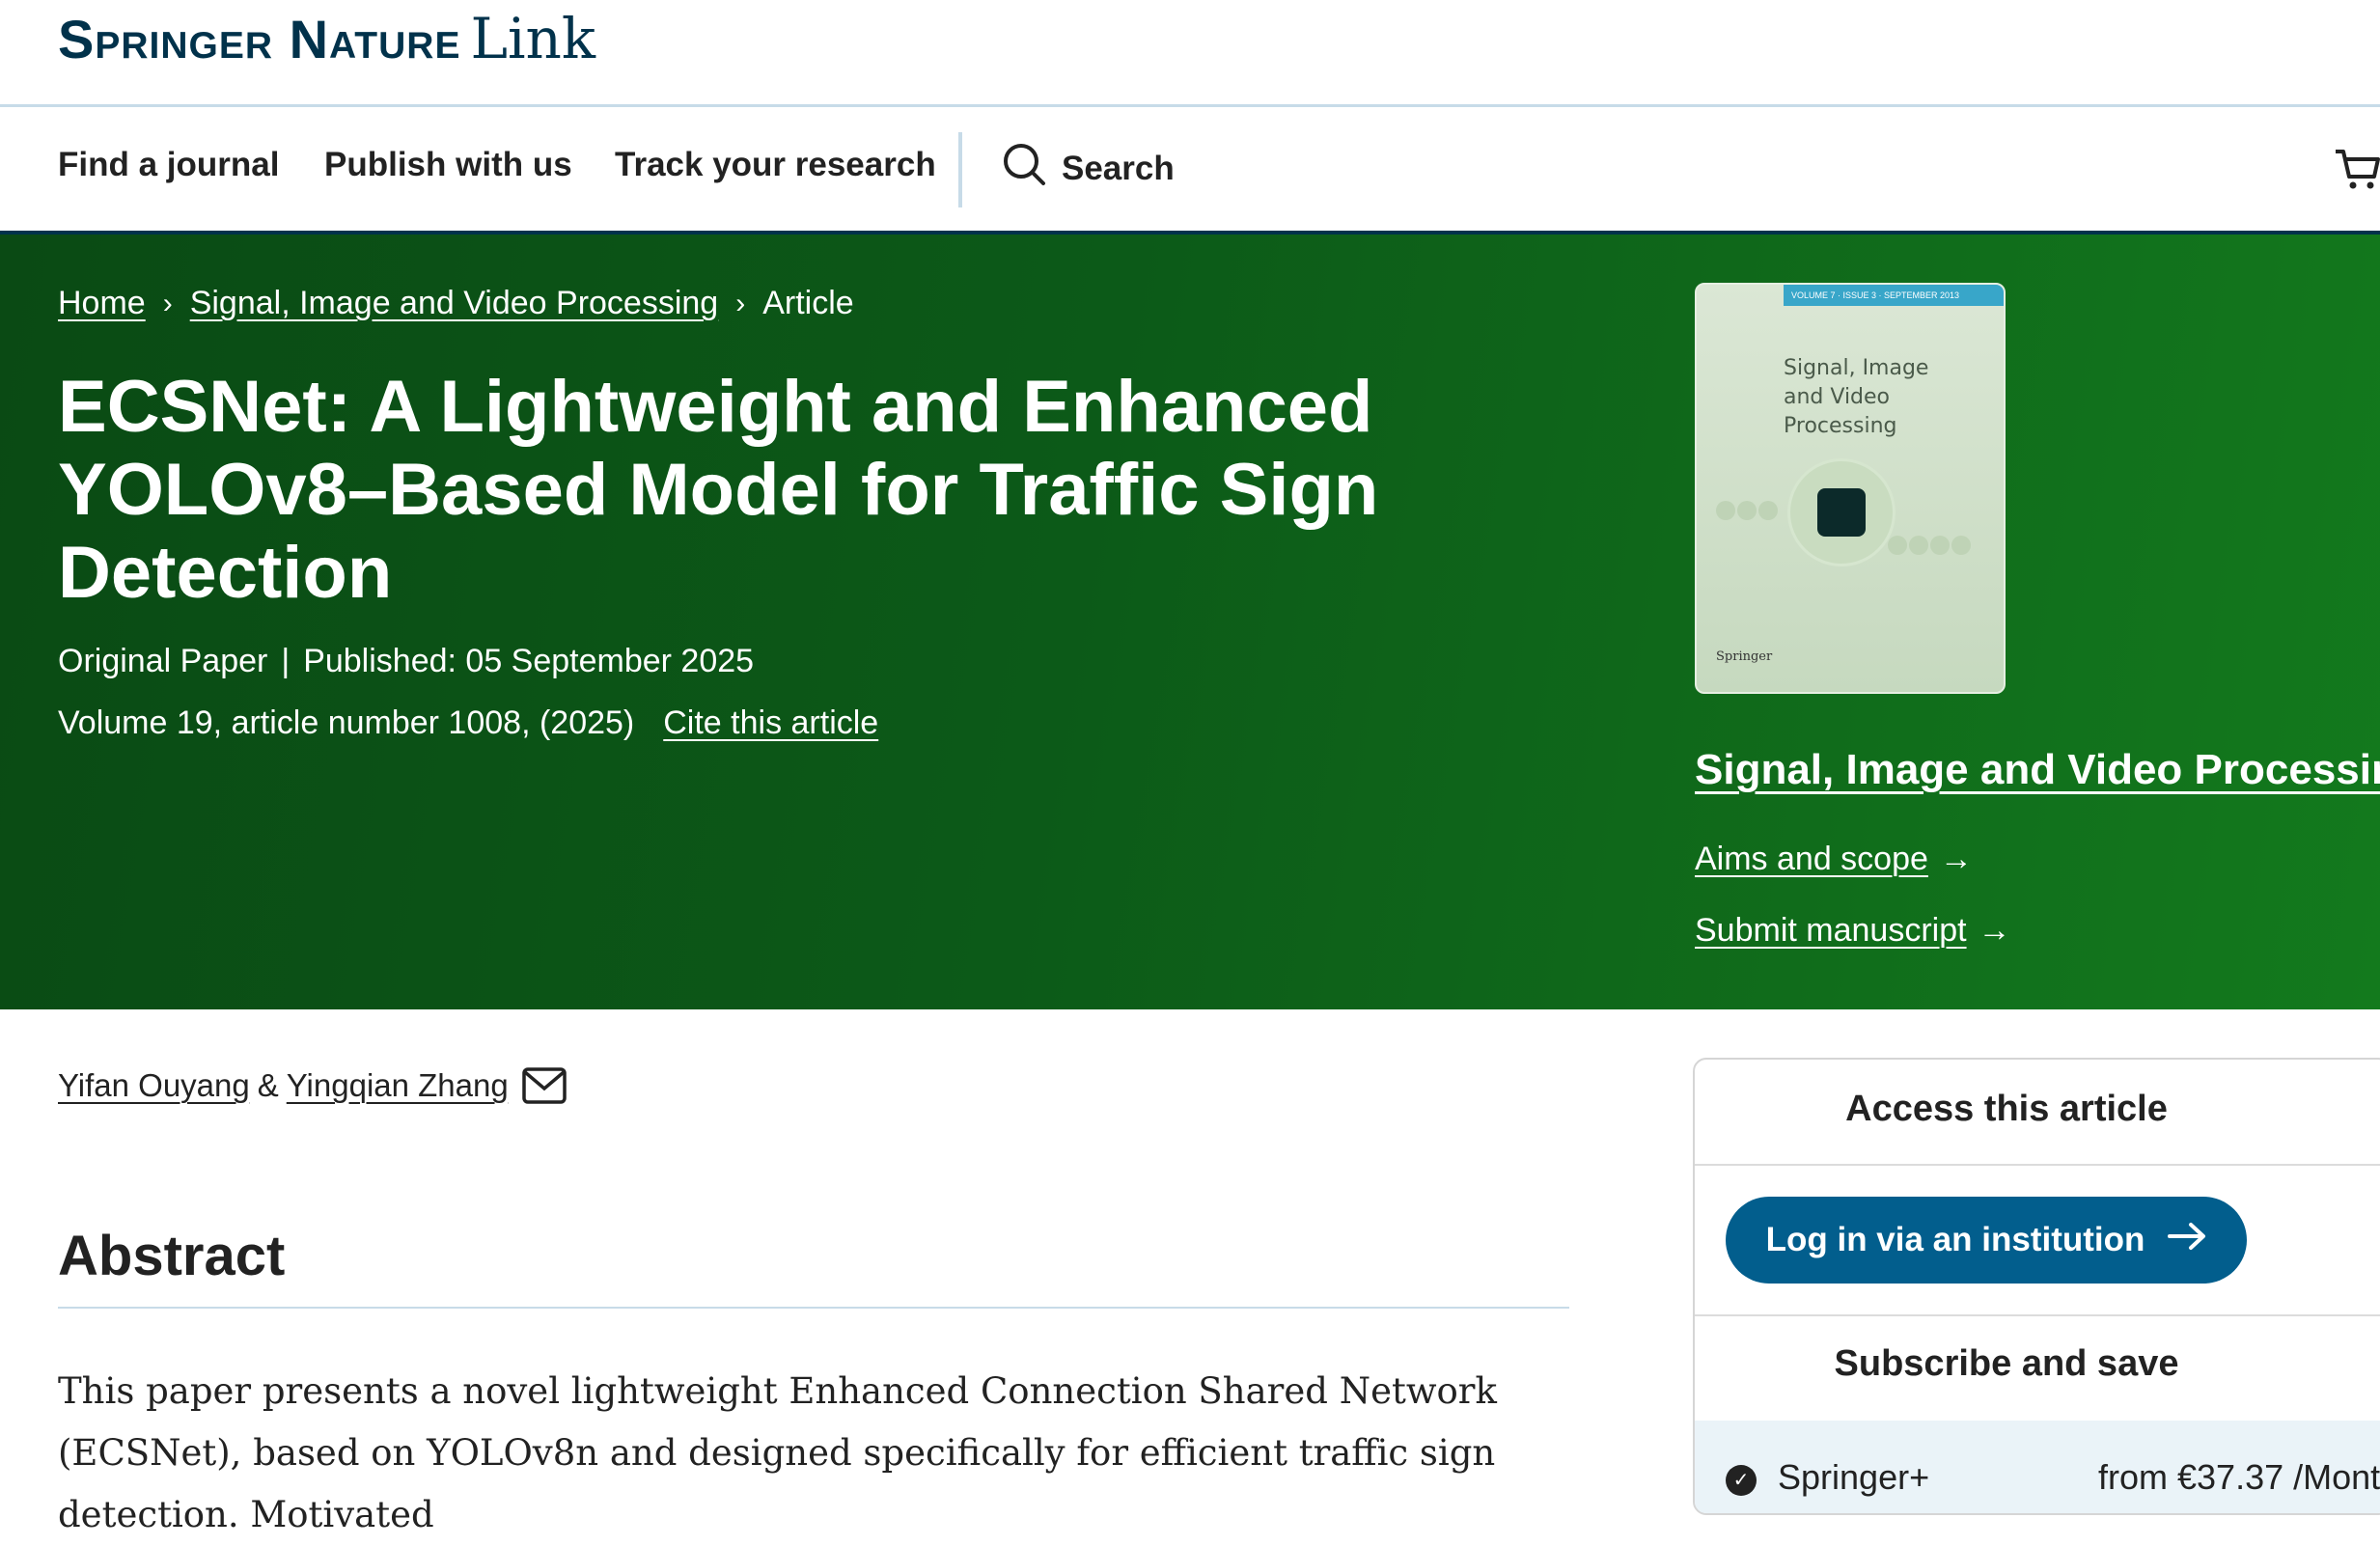 The height and width of the screenshot is (1546, 2380). I want to click on aims-and-scope-link: Aims and scope →, so click(1834, 860).